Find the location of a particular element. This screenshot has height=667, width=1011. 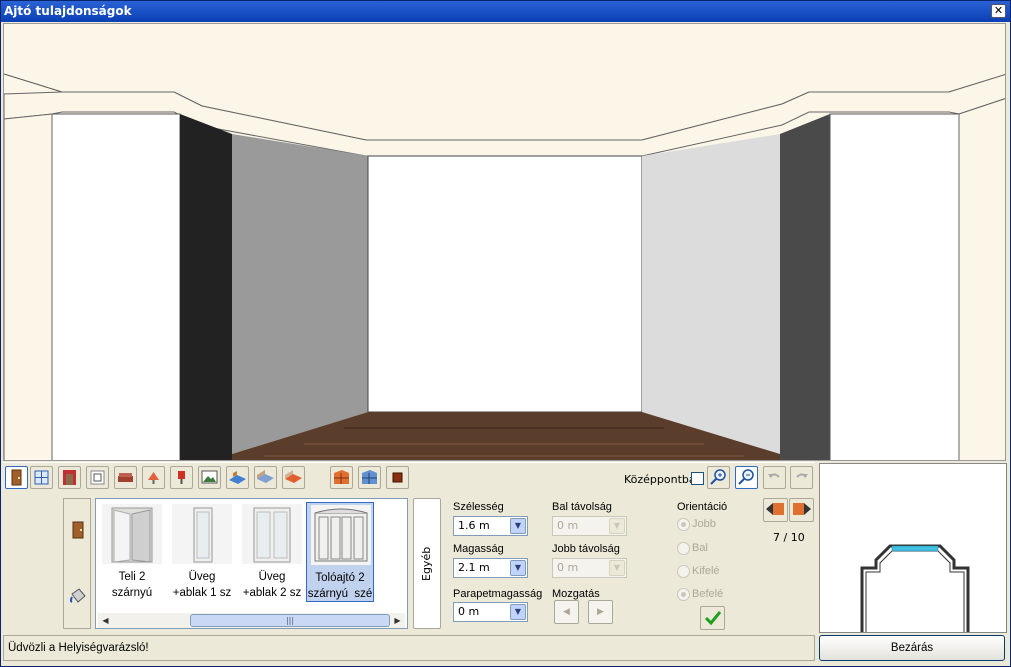

radio-jobb-label: Jobb is located at coordinates (704, 524).